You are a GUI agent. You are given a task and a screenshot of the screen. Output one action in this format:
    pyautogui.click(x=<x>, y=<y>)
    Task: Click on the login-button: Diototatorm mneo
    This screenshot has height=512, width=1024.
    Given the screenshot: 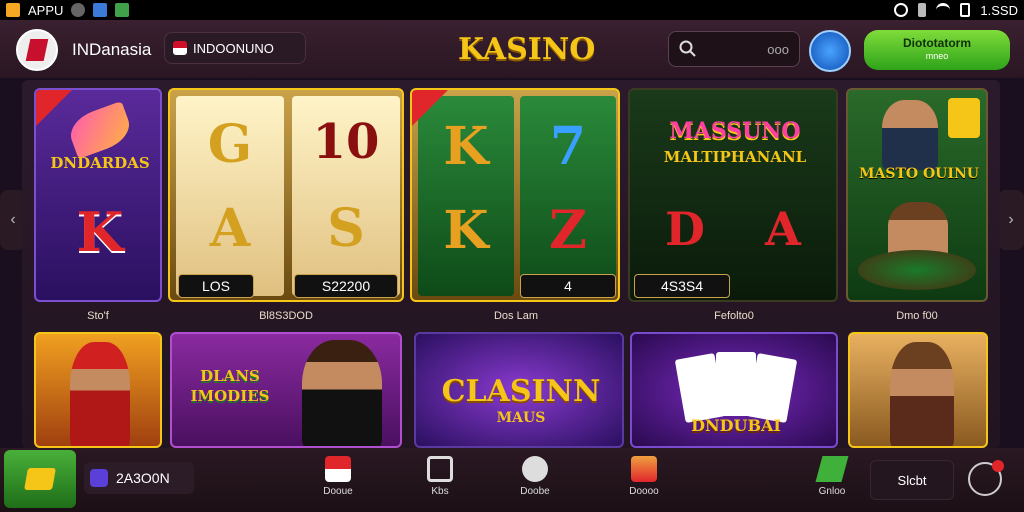 What is the action you would take?
    pyautogui.click(x=937, y=50)
    